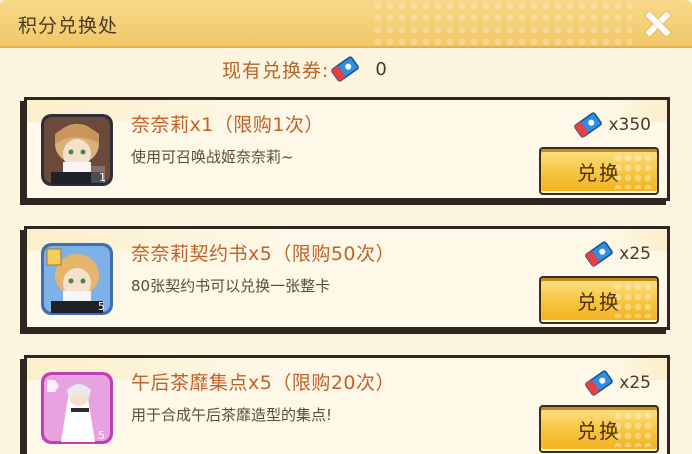  I want to click on item-cost: x350, so click(629, 125).